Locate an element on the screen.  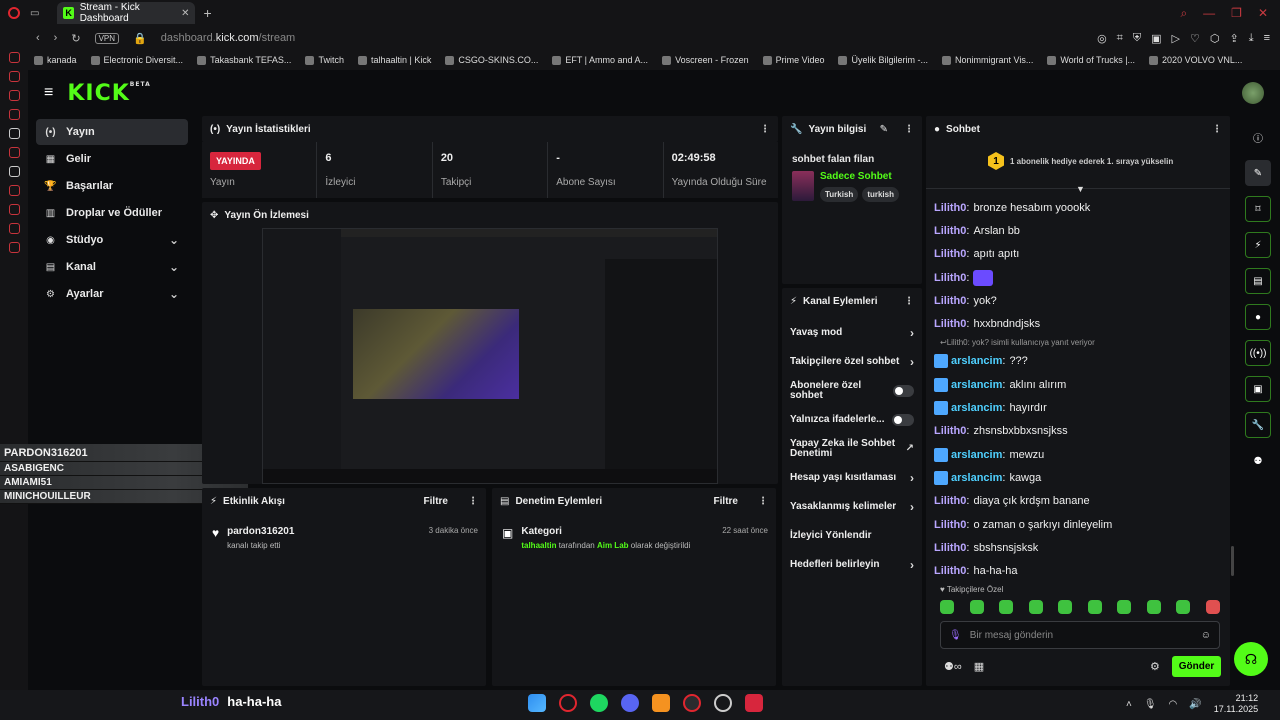
tag-turkish: Turkish is located at coordinates (839, 194).